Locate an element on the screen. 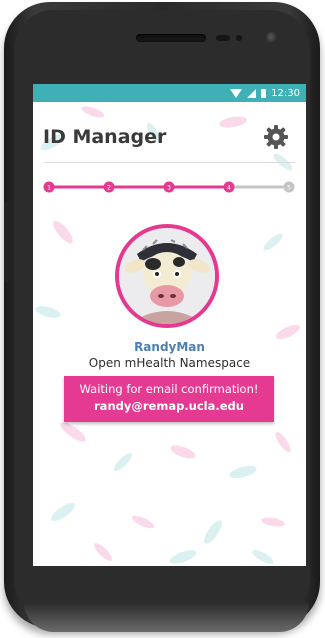 The image size is (325, 638). stepper-step-label: 5 is located at coordinates (289, 188).